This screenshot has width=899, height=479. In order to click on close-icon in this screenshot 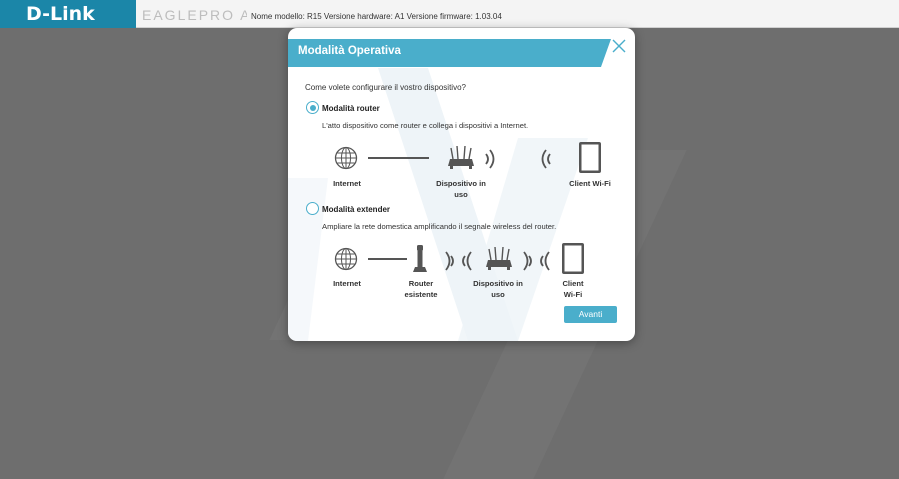, I will do `click(619, 46)`.